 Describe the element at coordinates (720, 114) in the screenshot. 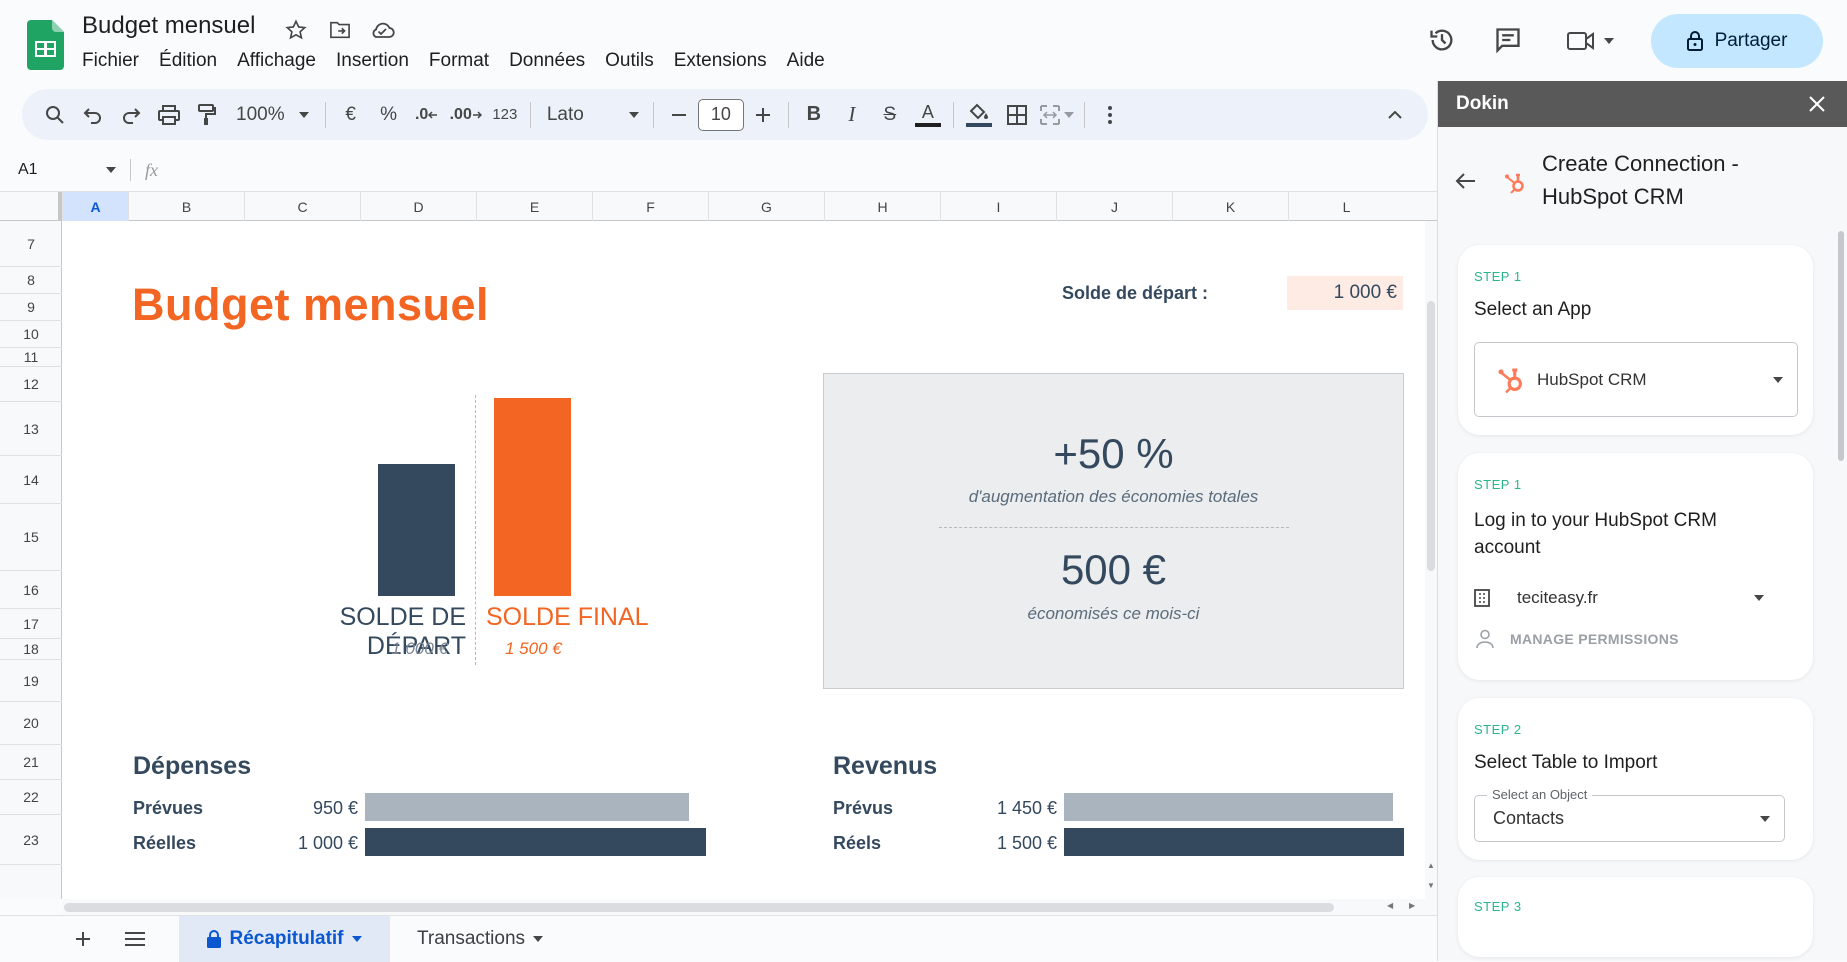

I see `font-size-input: 10` at that location.